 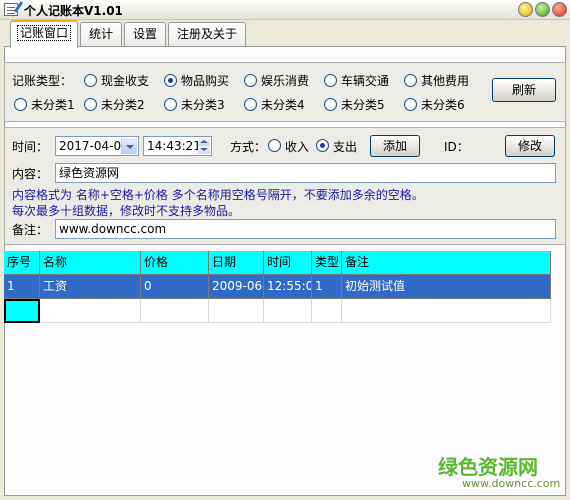 I want to click on radio-income, so click(x=274, y=145).